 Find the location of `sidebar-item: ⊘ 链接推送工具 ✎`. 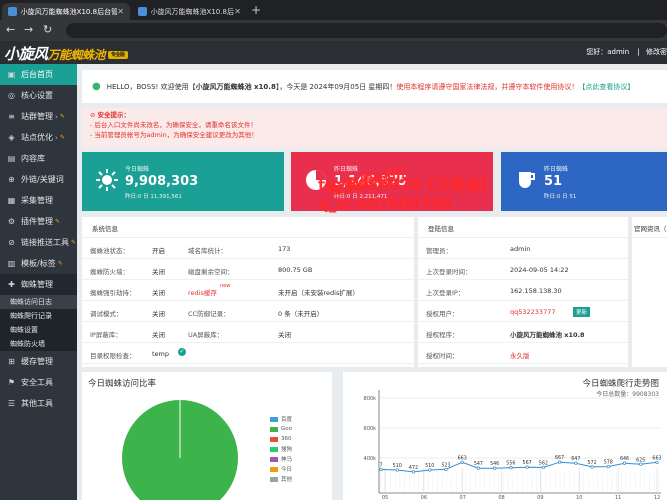

sidebar-item: ⊘ 链接推送工具 ✎ is located at coordinates (38, 242).